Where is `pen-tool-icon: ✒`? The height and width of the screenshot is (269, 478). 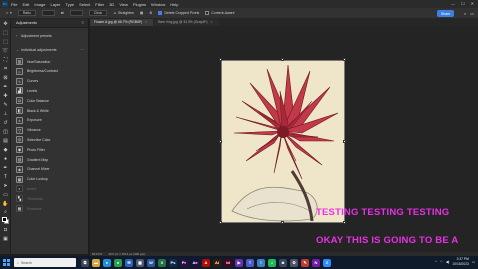
pen-tool-icon: ✒ is located at coordinates (5, 168).